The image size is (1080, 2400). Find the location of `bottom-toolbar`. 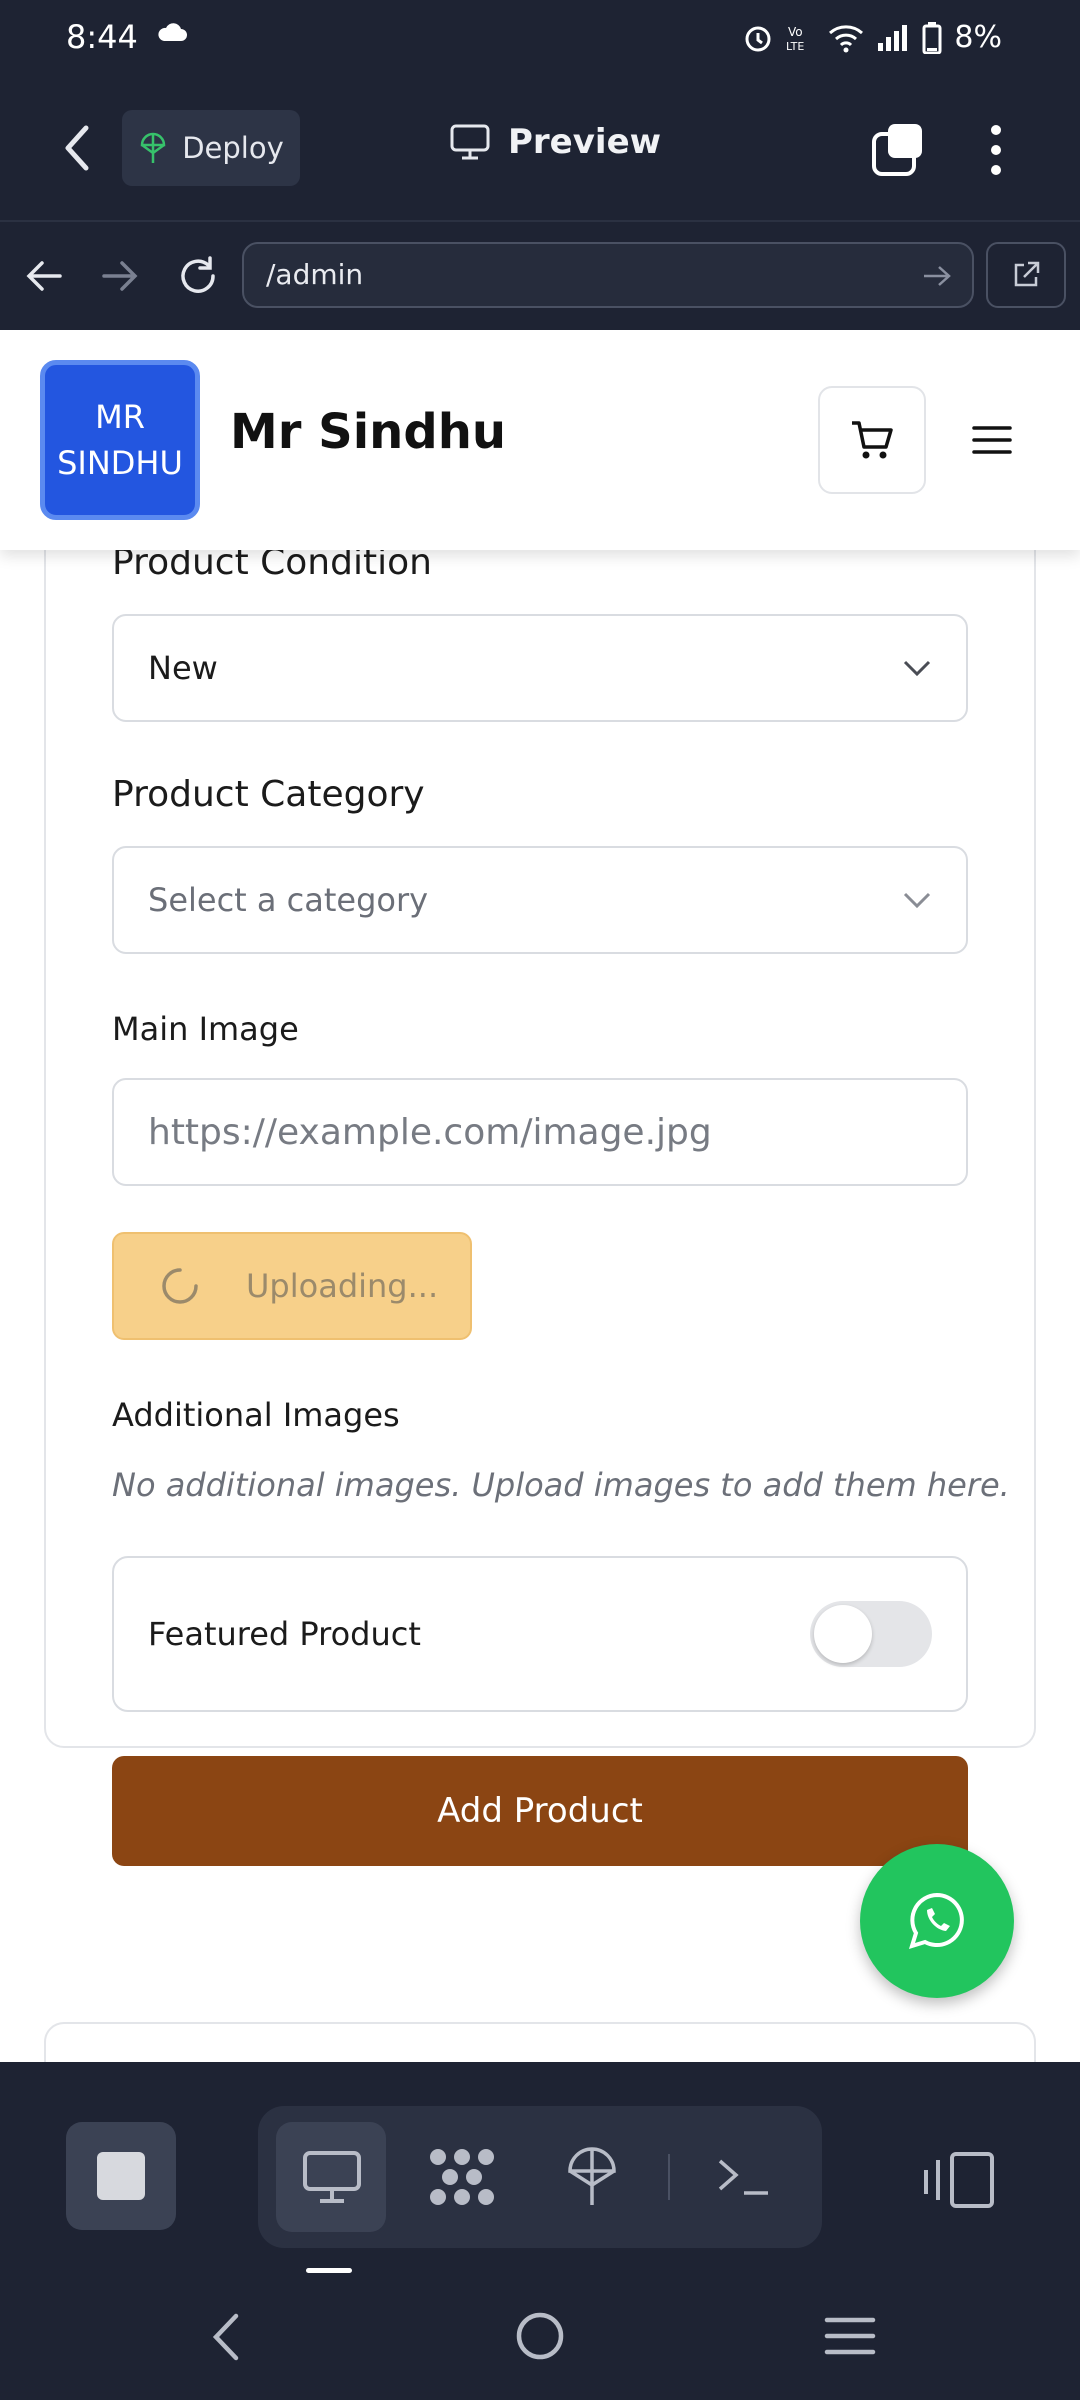

bottom-toolbar is located at coordinates (540, 2171).